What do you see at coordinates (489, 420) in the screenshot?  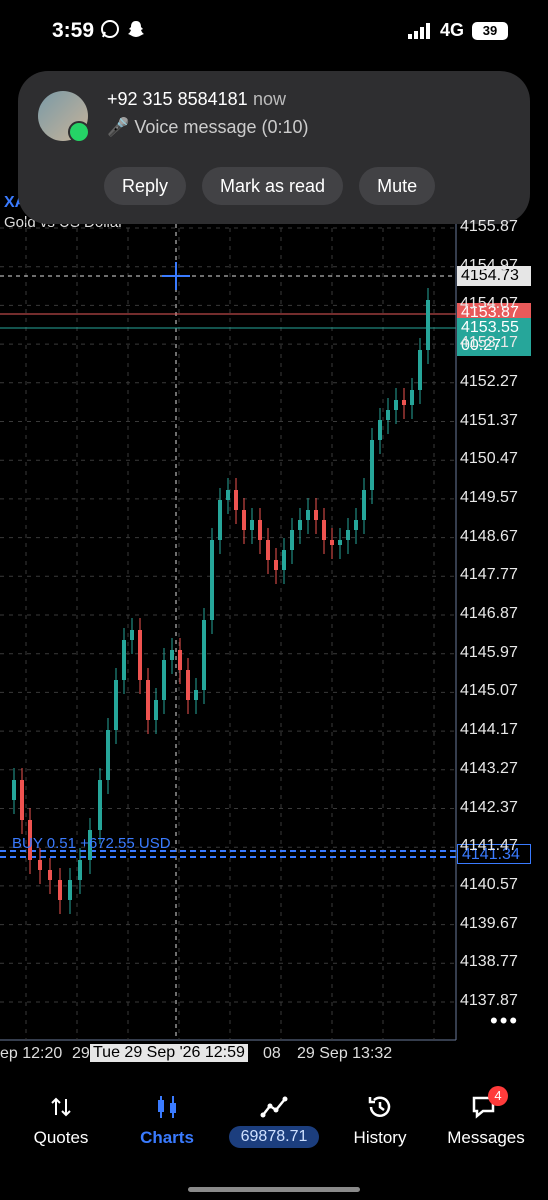 I see `price-axis-label: 4151.37` at bounding box center [489, 420].